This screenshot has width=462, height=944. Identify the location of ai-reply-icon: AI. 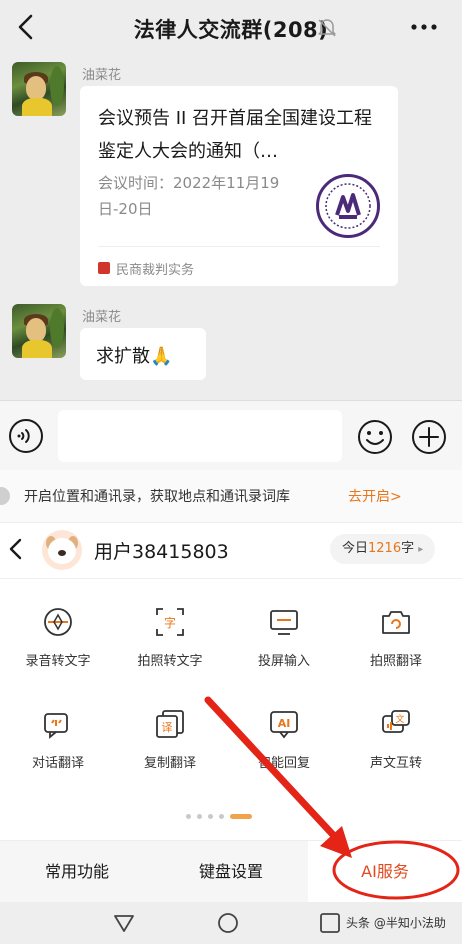
(284, 725).